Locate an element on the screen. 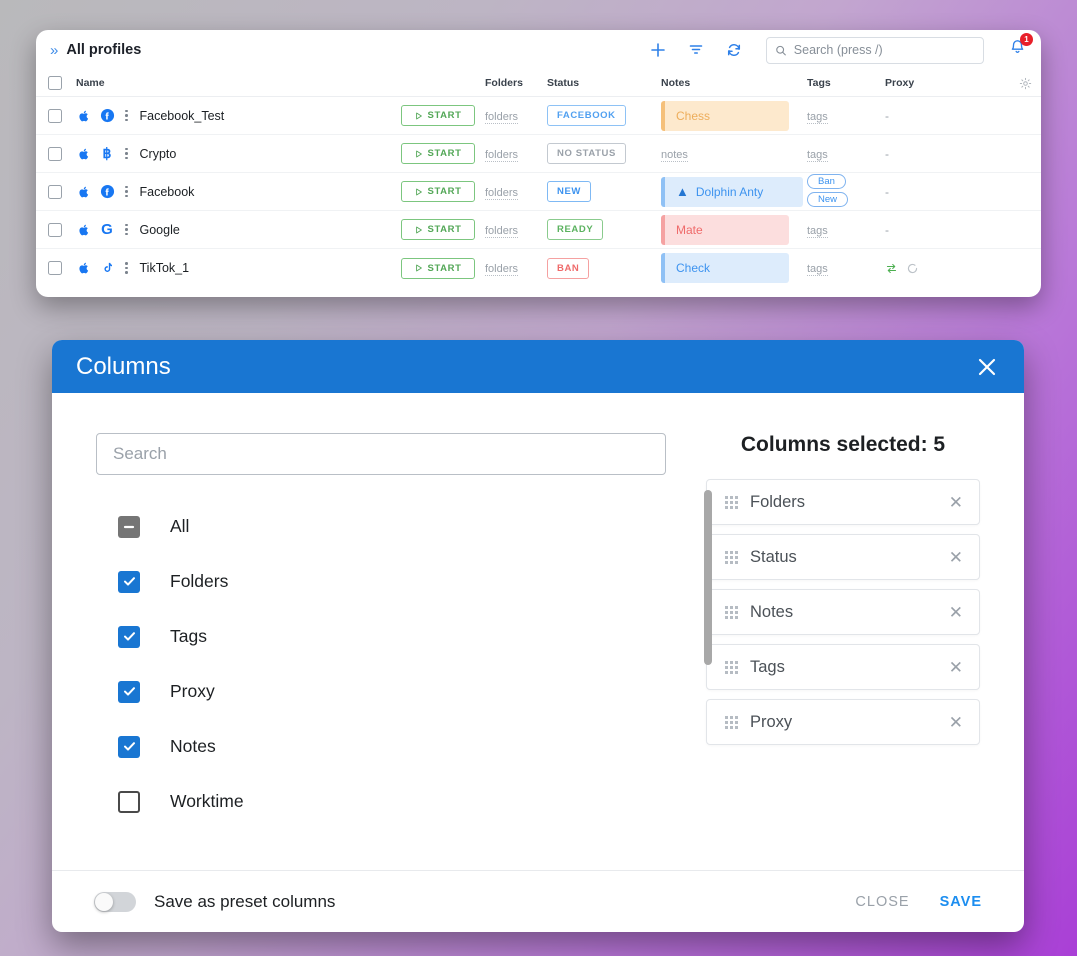  gear-icon is located at coordinates (1025, 83).